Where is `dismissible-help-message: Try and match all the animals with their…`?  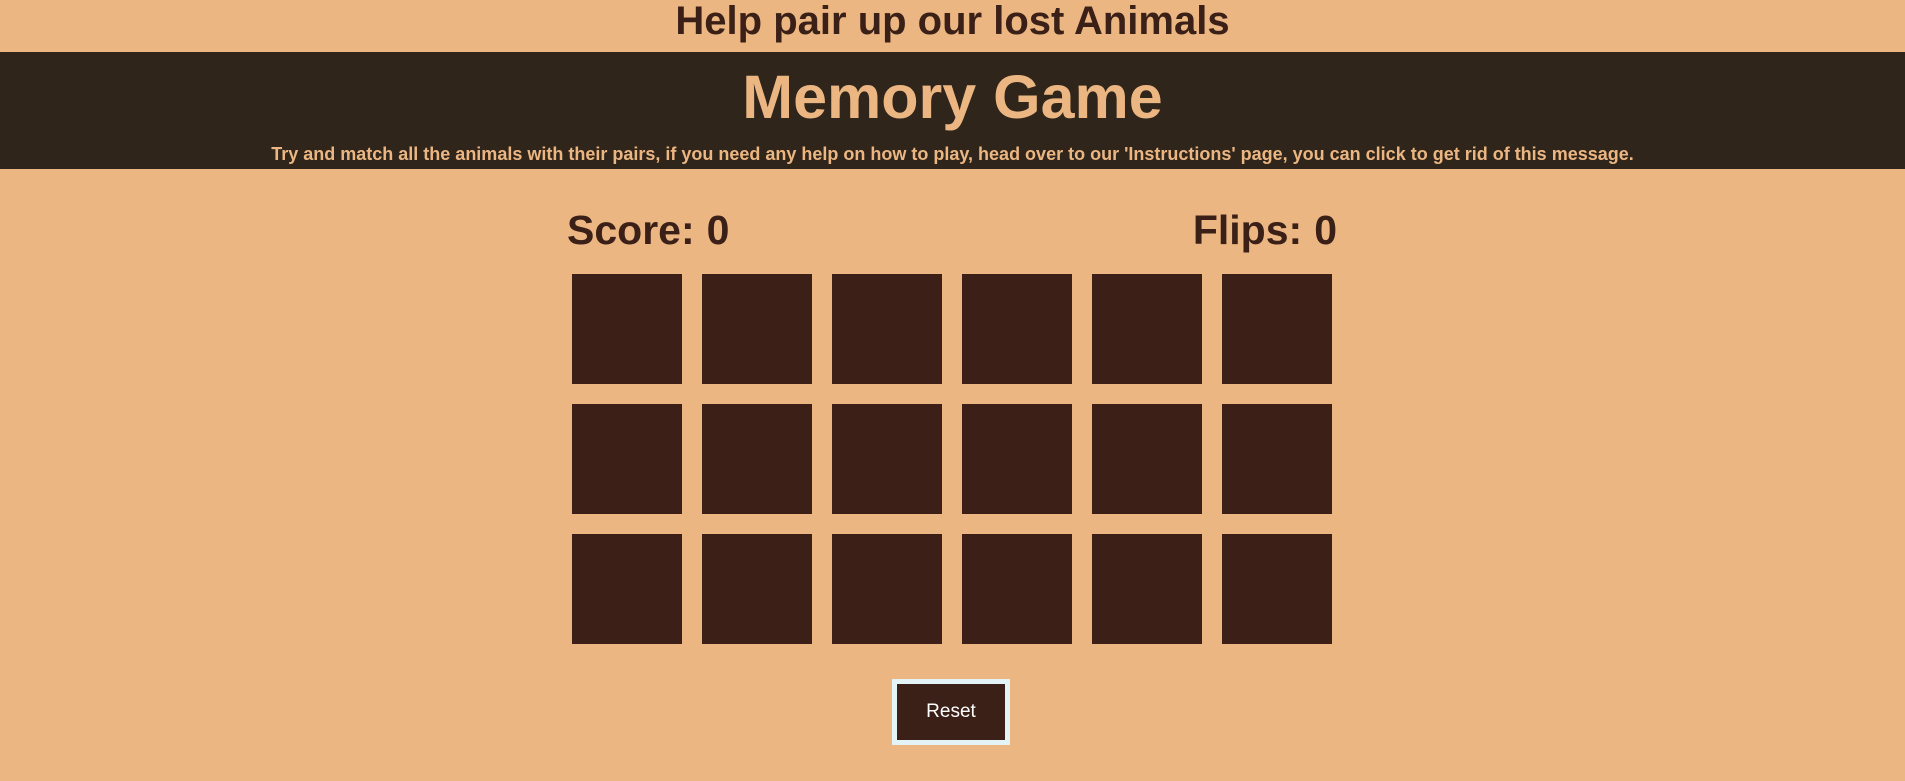 dismissible-help-message: Try and match all the animals with their… is located at coordinates (952, 154).